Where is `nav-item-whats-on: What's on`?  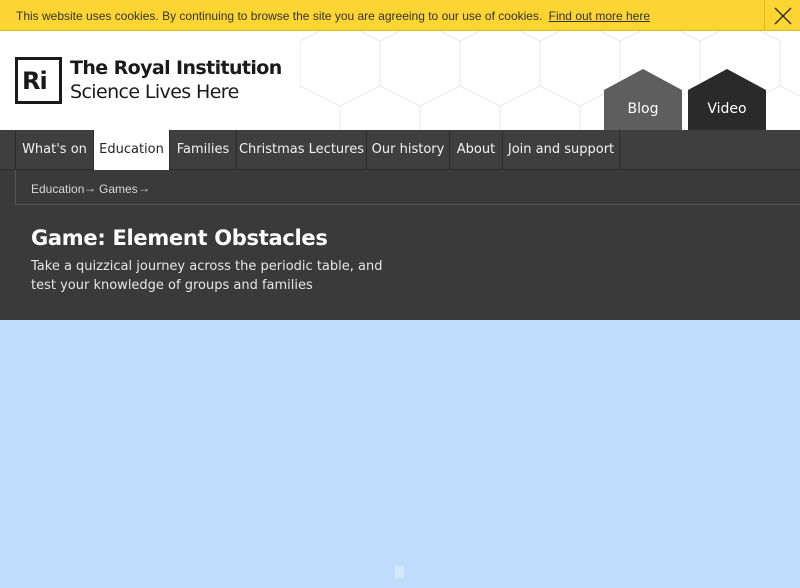 nav-item-whats-on: What's on is located at coordinates (54, 150).